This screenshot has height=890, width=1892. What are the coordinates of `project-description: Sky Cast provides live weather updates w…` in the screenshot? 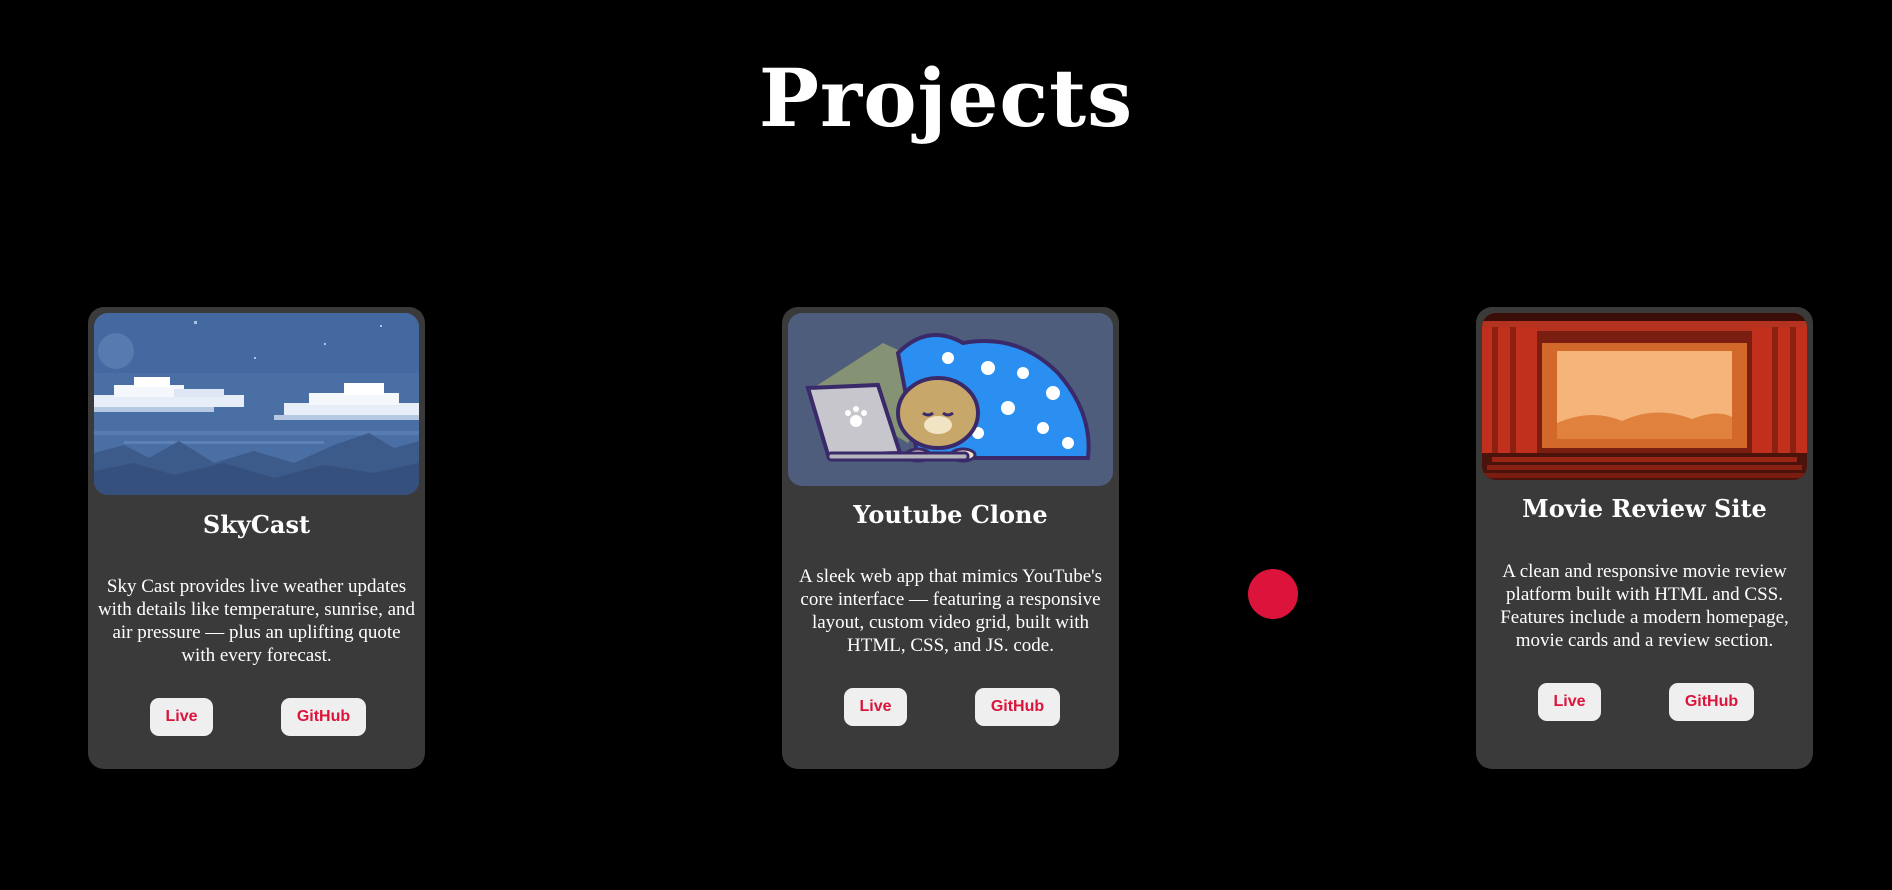 It's located at (256, 621).